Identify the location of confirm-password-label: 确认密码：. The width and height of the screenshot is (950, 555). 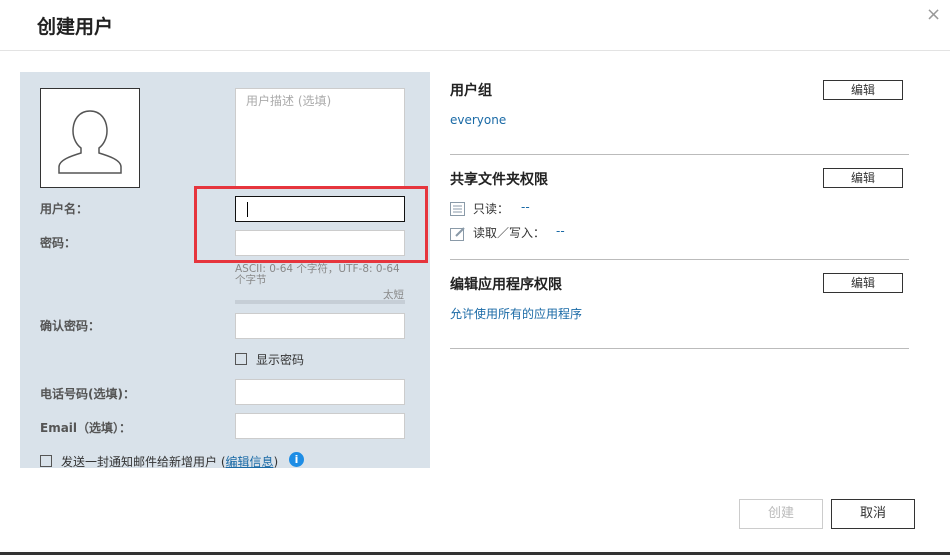
(70, 326).